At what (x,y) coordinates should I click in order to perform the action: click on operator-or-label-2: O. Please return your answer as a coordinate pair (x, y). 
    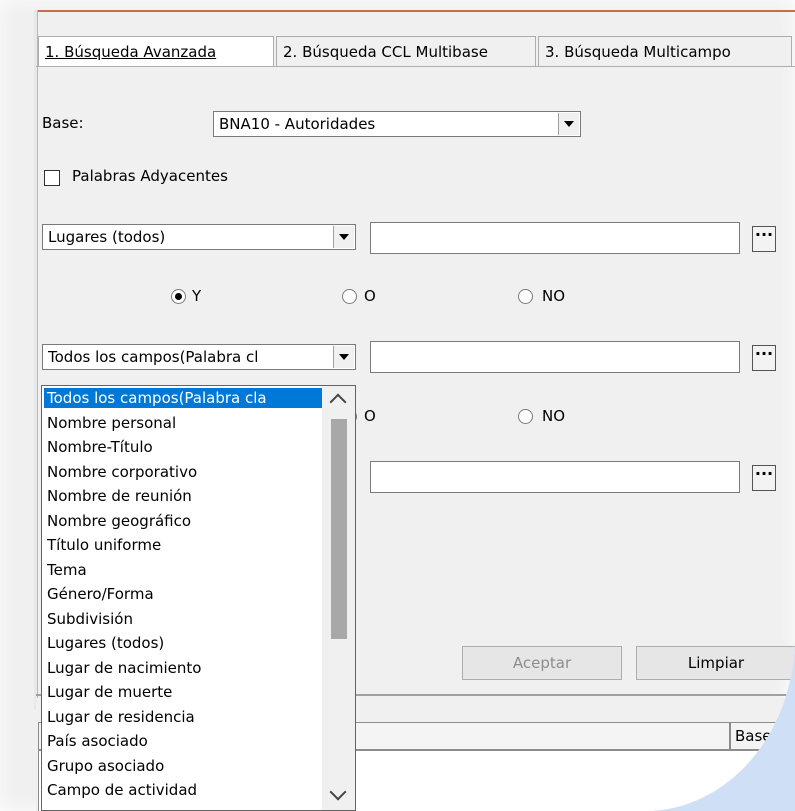
    Looking at the image, I should click on (370, 416).